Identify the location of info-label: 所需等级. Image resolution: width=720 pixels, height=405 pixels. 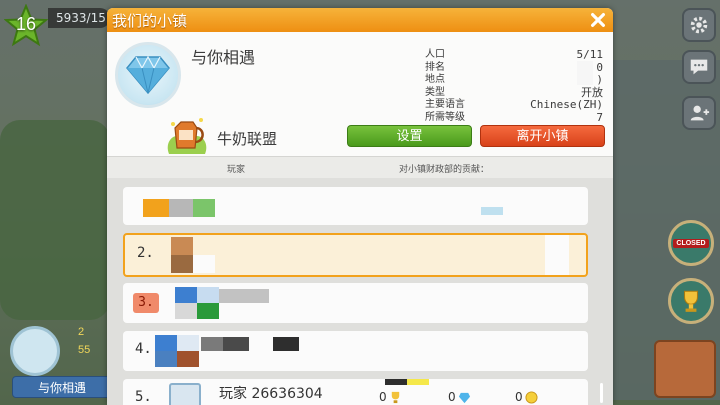
(445, 117).